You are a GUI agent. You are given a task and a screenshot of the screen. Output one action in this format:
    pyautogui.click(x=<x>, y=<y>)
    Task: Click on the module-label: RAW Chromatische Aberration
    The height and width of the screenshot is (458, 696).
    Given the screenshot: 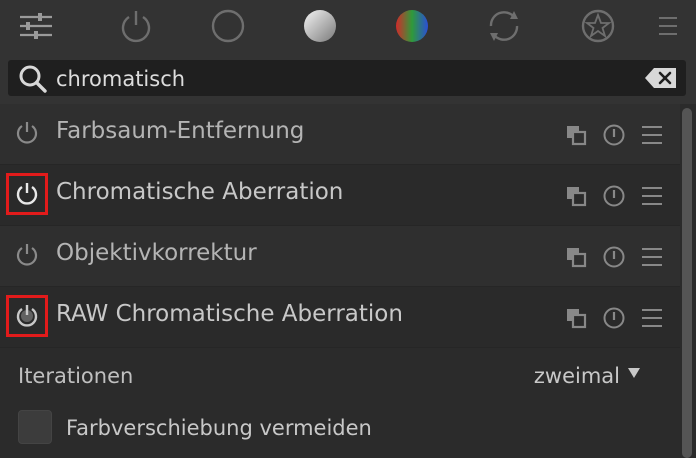 What is the action you would take?
    pyautogui.click(x=229, y=314)
    